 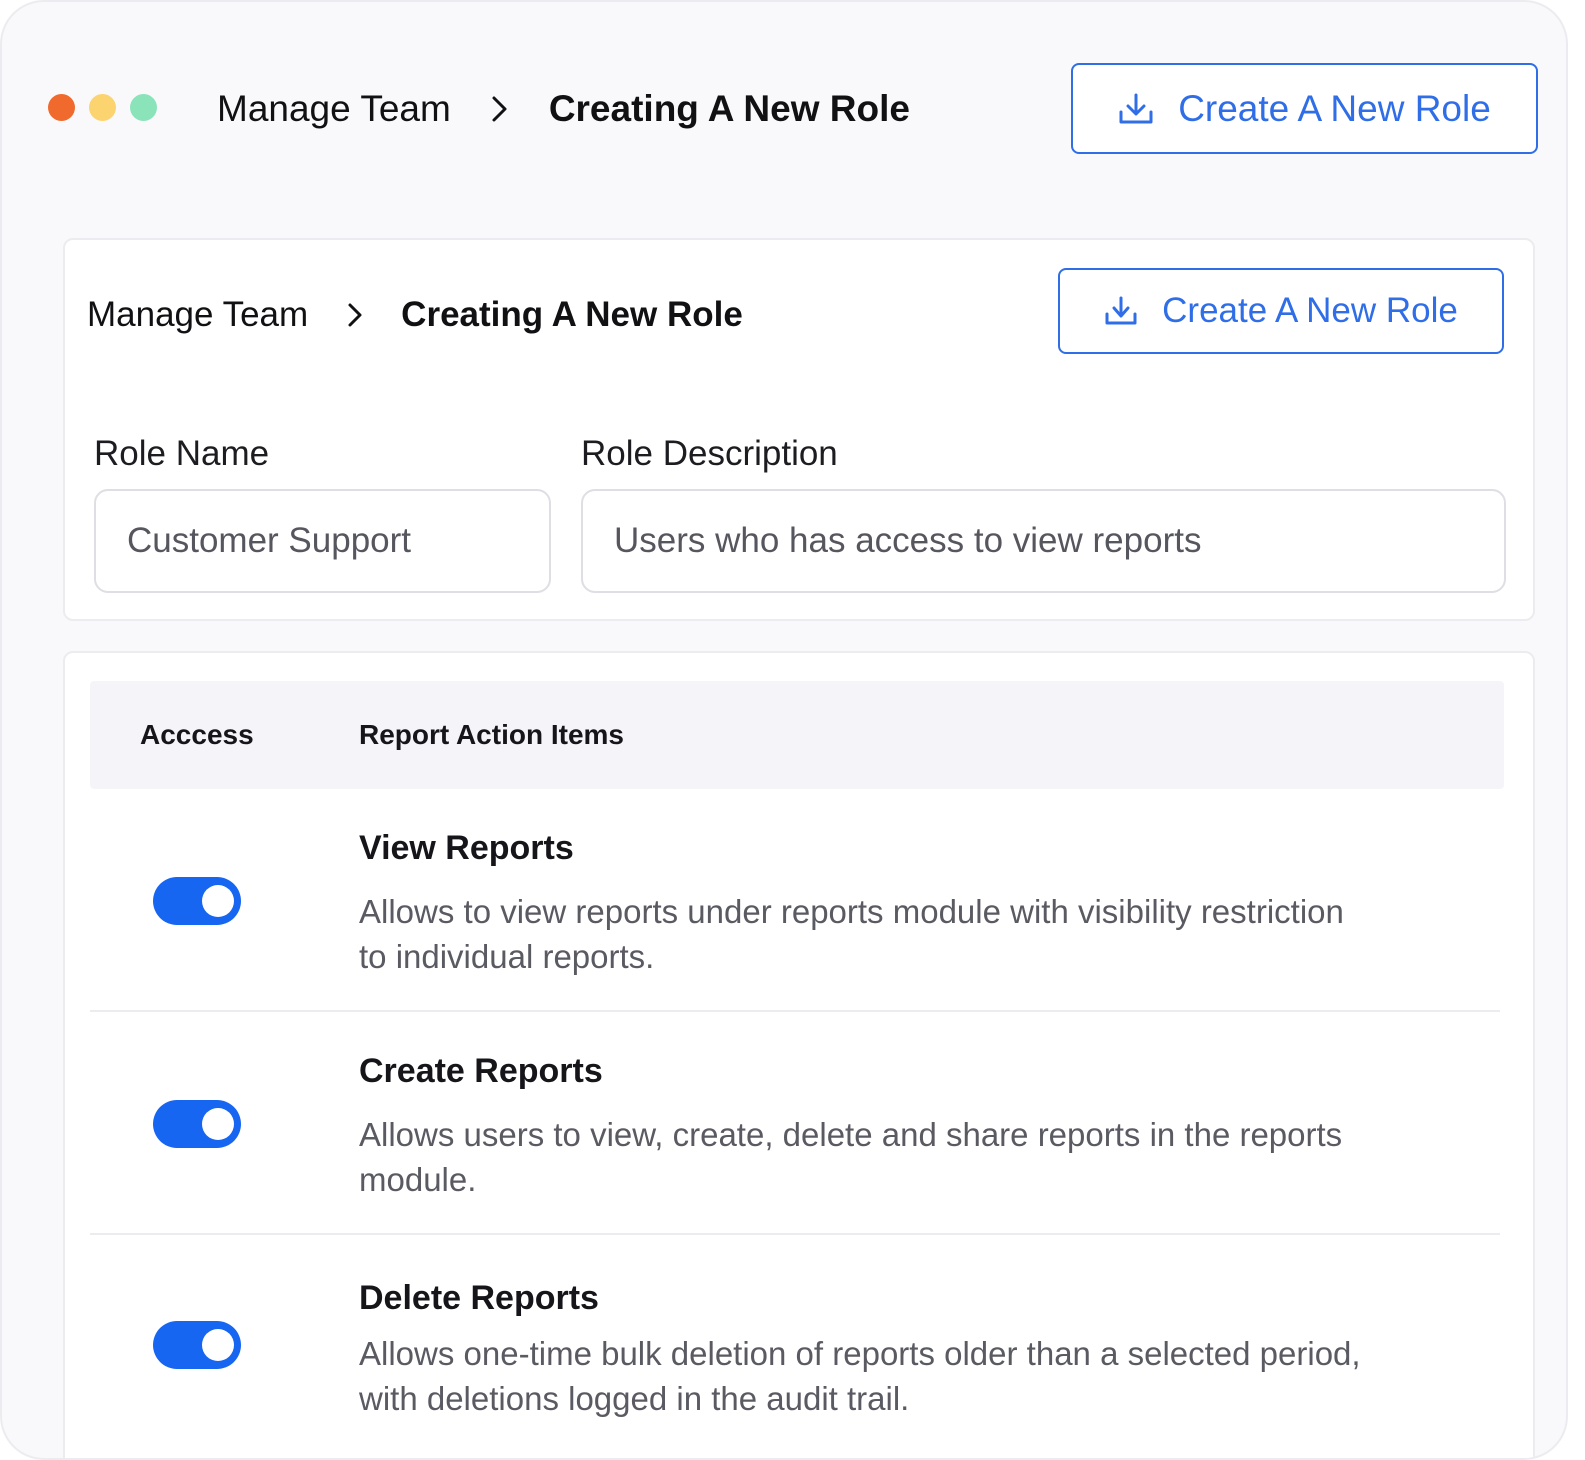 What do you see at coordinates (479, 1298) in the screenshot?
I see `permission-title: Delete Reports` at bounding box center [479, 1298].